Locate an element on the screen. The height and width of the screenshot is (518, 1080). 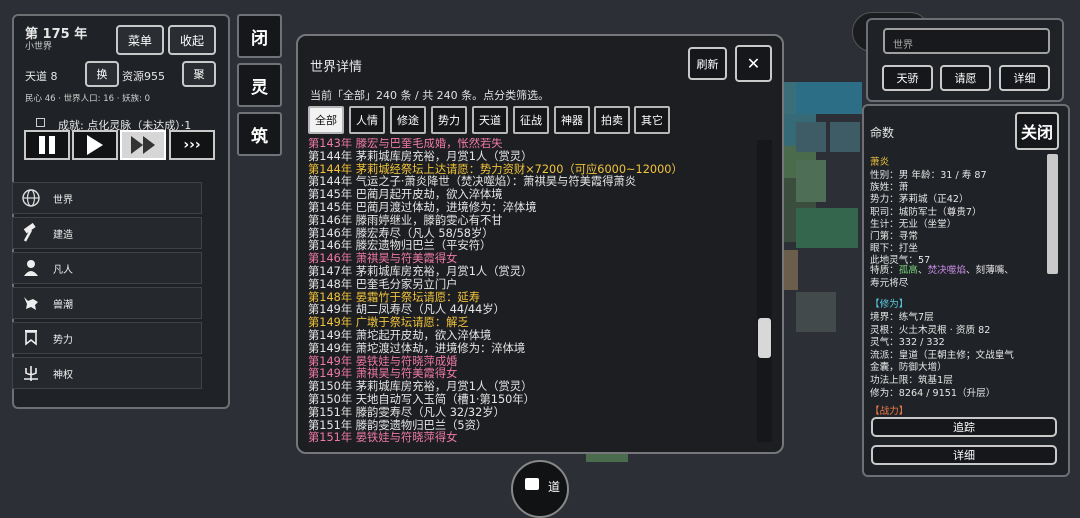
nav-label: 兽潮 is located at coordinates (63, 305).